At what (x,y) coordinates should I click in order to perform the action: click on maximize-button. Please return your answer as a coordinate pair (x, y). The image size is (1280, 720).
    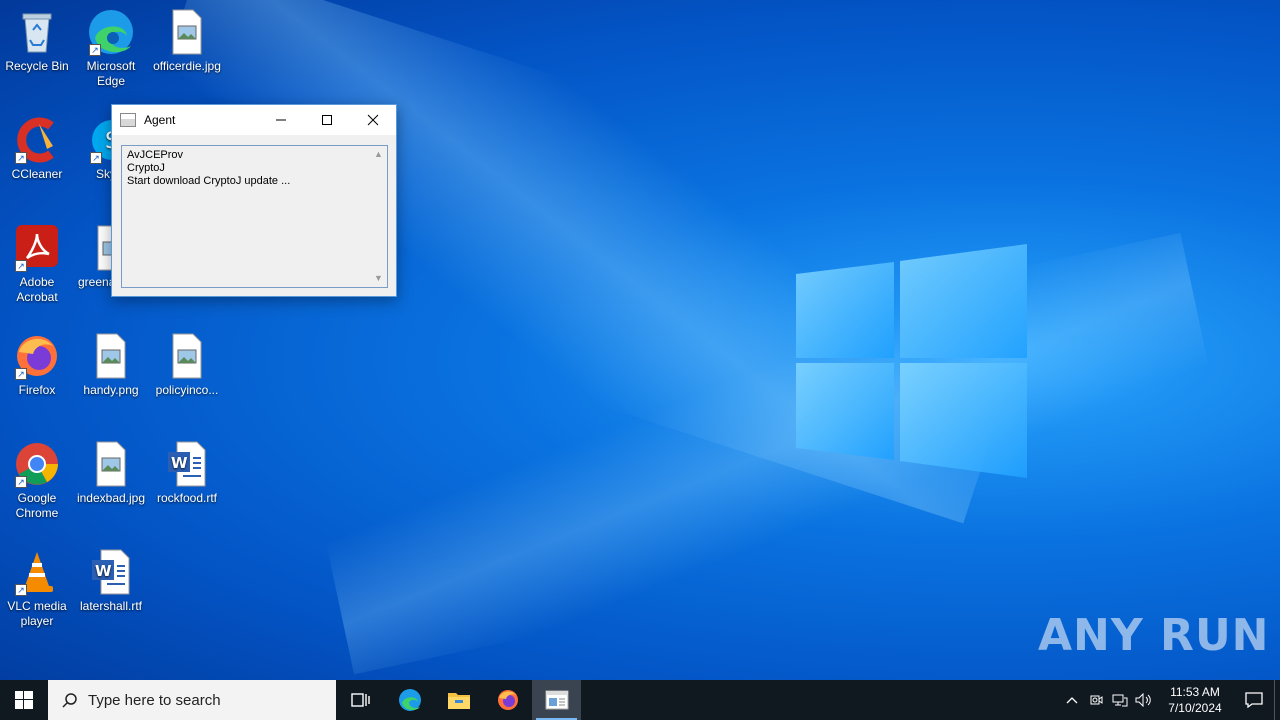
    Looking at the image, I should click on (327, 120).